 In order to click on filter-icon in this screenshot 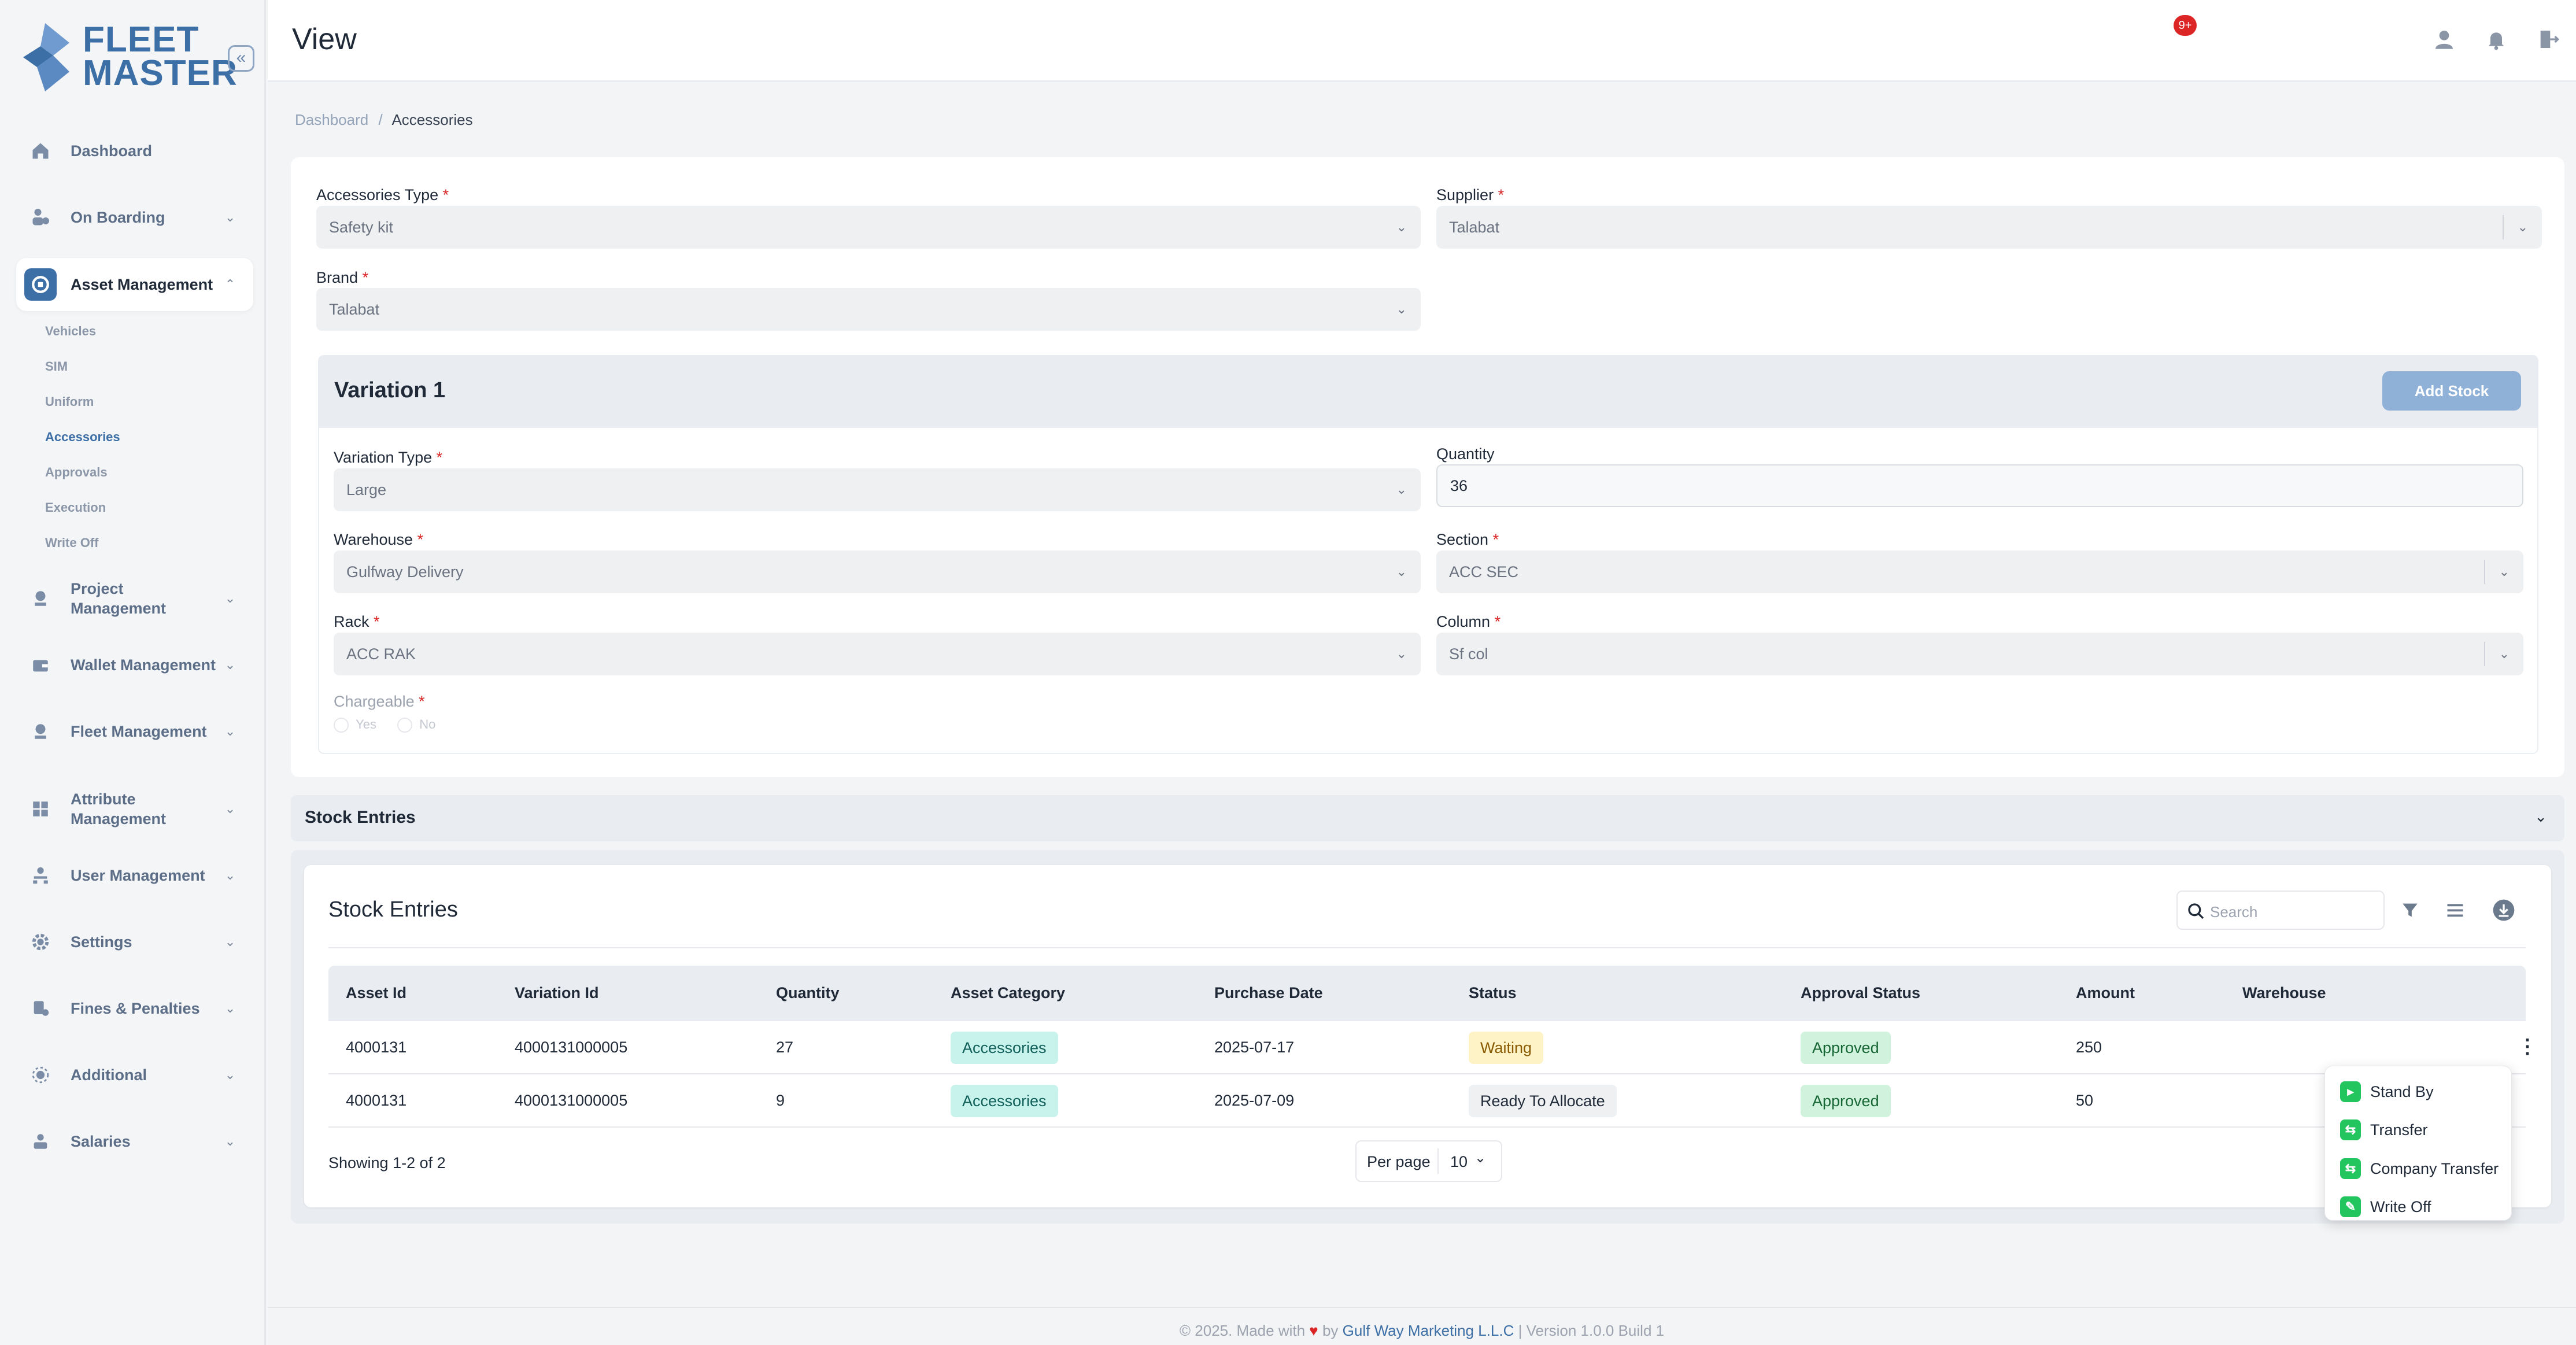, I will do `click(2410, 910)`.